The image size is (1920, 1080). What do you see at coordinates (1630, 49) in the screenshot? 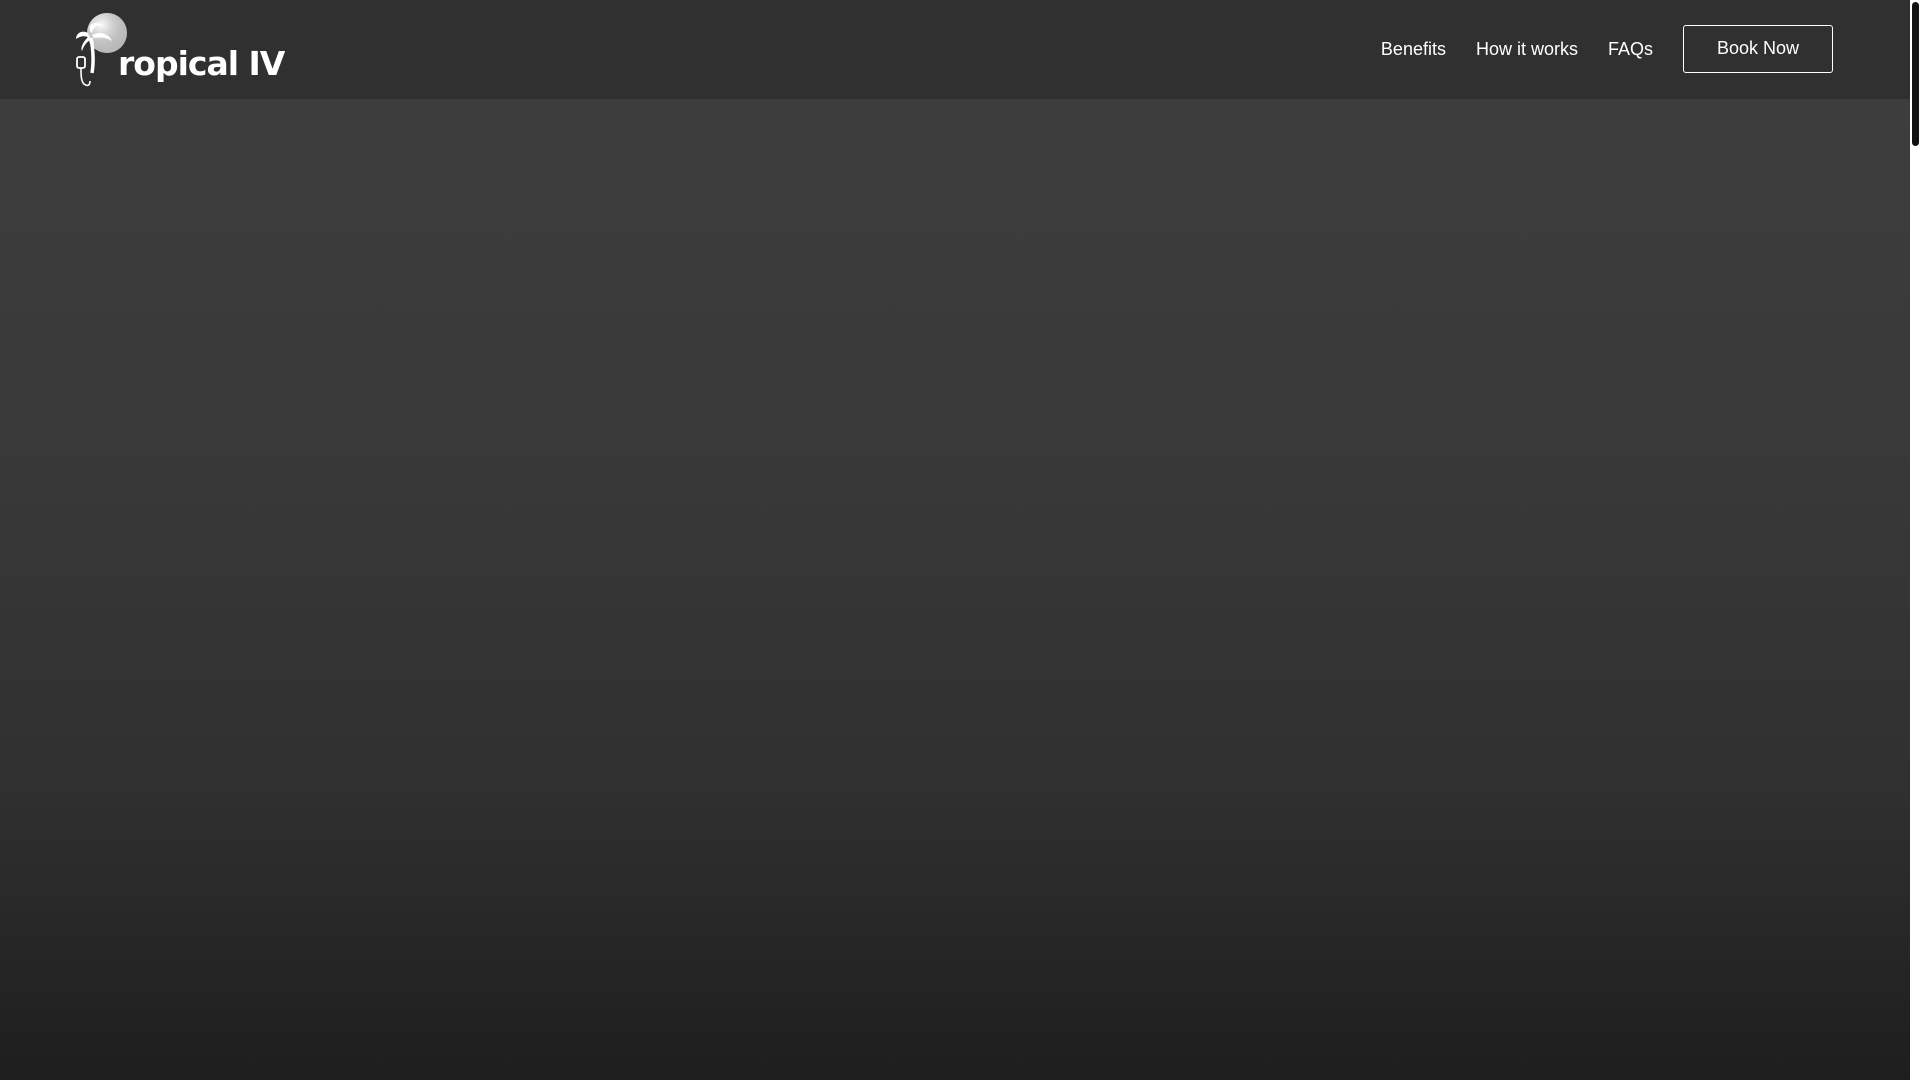
I see `nav-link-faqs: FAQs` at bounding box center [1630, 49].